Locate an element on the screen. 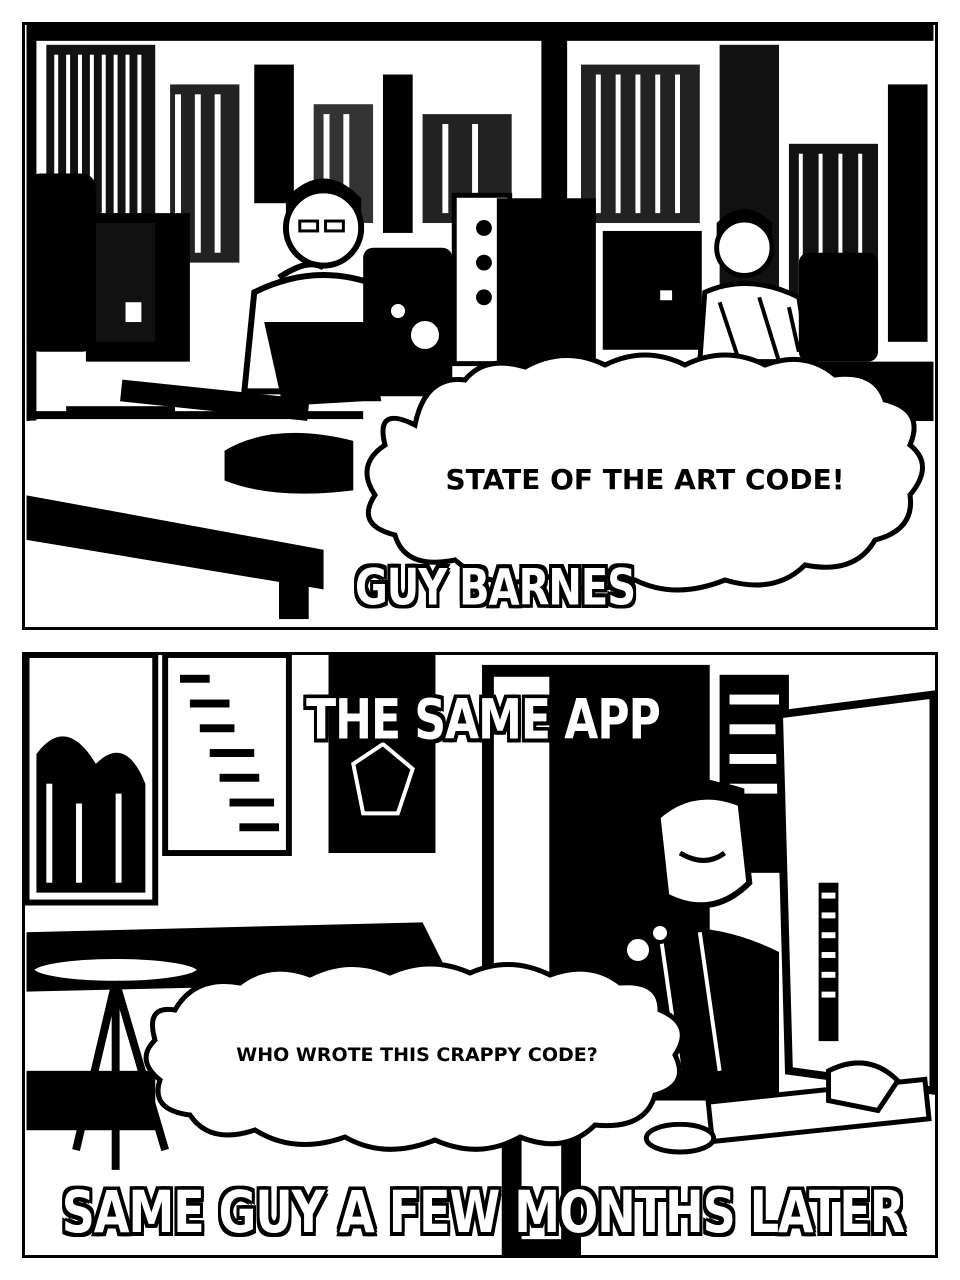 The width and height of the screenshot is (960, 1280). thought-bubble-text: STATE OF THE ART CODE! is located at coordinates (645, 479).